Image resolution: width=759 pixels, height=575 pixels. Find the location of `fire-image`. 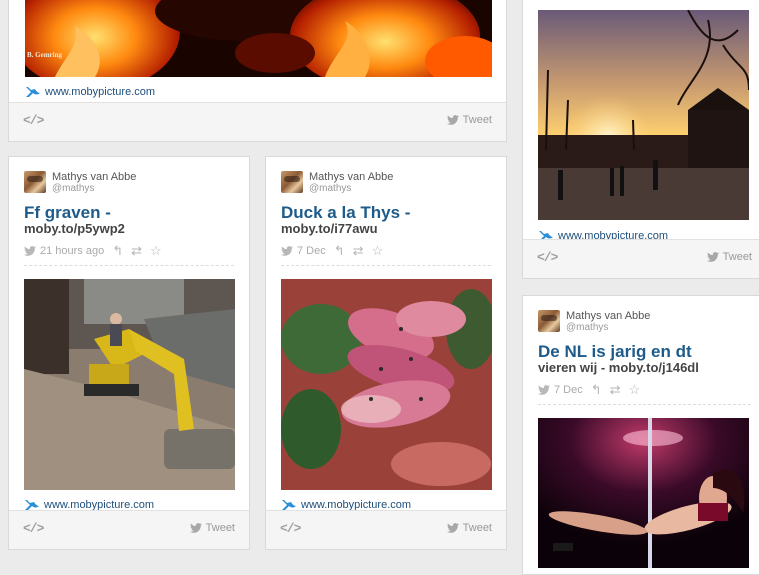

fire-image is located at coordinates (258, 38).